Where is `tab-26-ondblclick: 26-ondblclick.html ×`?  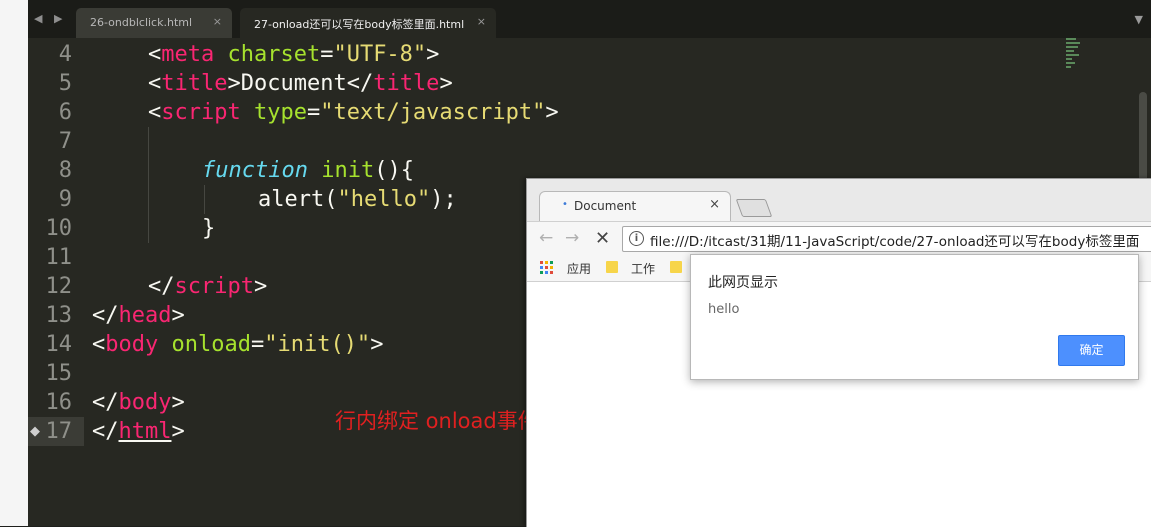
tab-26-ondblclick: 26-ondblclick.html × is located at coordinates (154, 23).